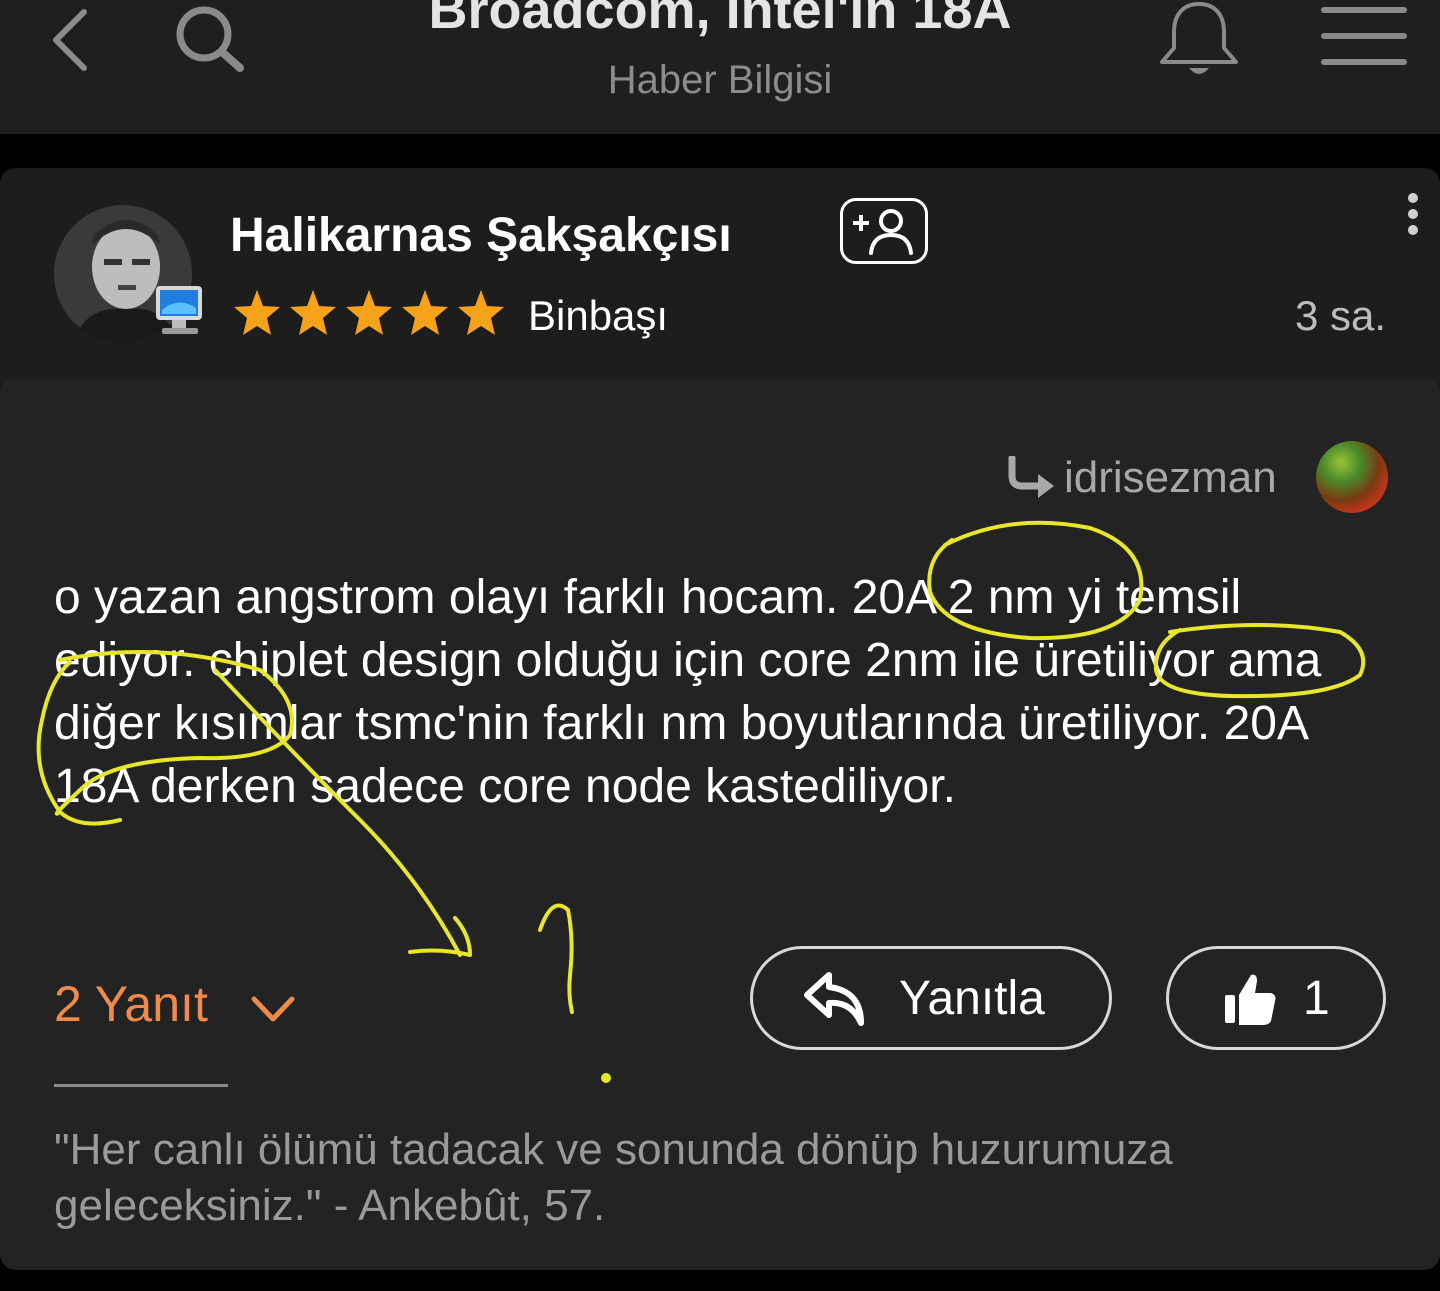 The height and width of the screenshot is (1291, 1440). Describe the element at coordinates (1250, 999) in the screenshot. I see `thumbs-up-icon` at that location.